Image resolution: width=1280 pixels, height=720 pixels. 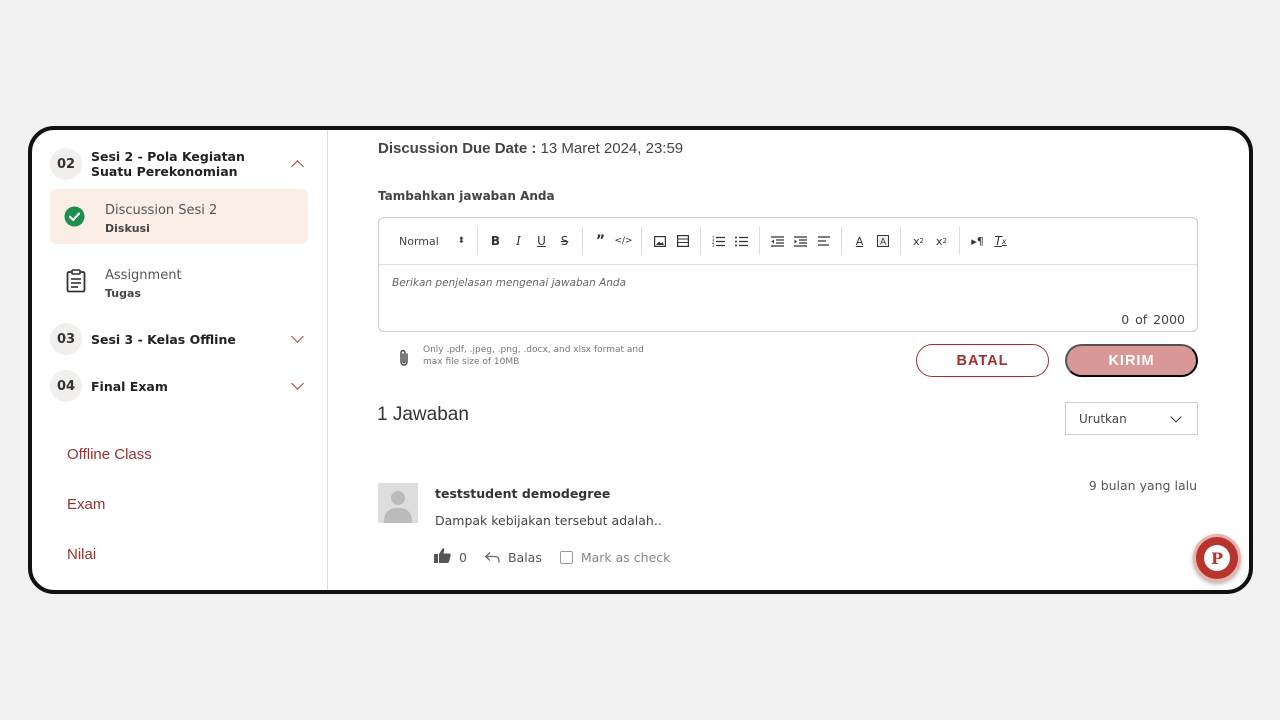 I want to click on session-number: 02, so click(x=66, y=164).